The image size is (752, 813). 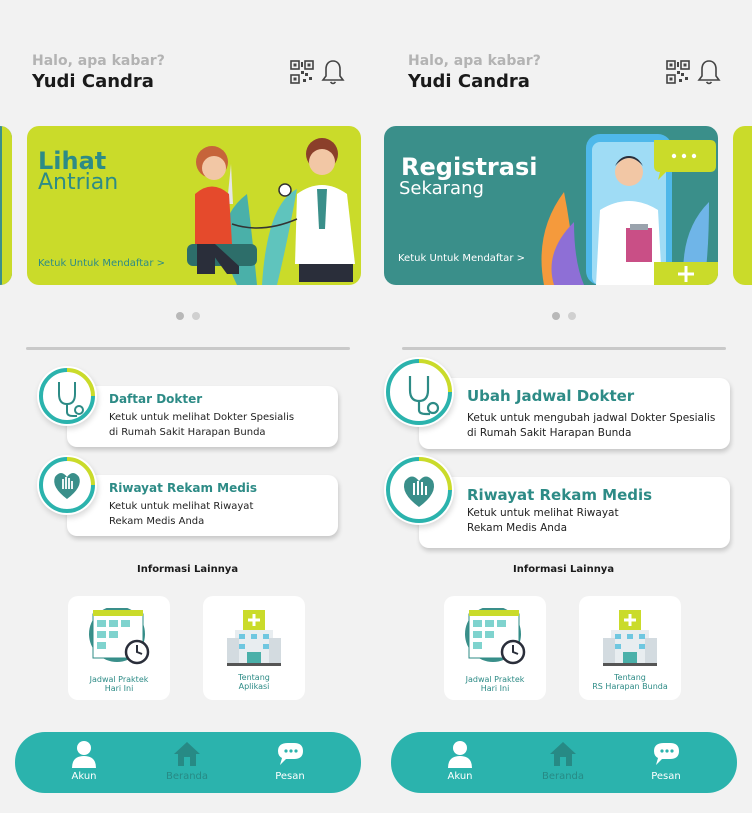 What do you see at coordinates (630, 686) in the screenshot?
I see `tile-label-line: RS Harapan Bunda` at bounding box center [630, 686].